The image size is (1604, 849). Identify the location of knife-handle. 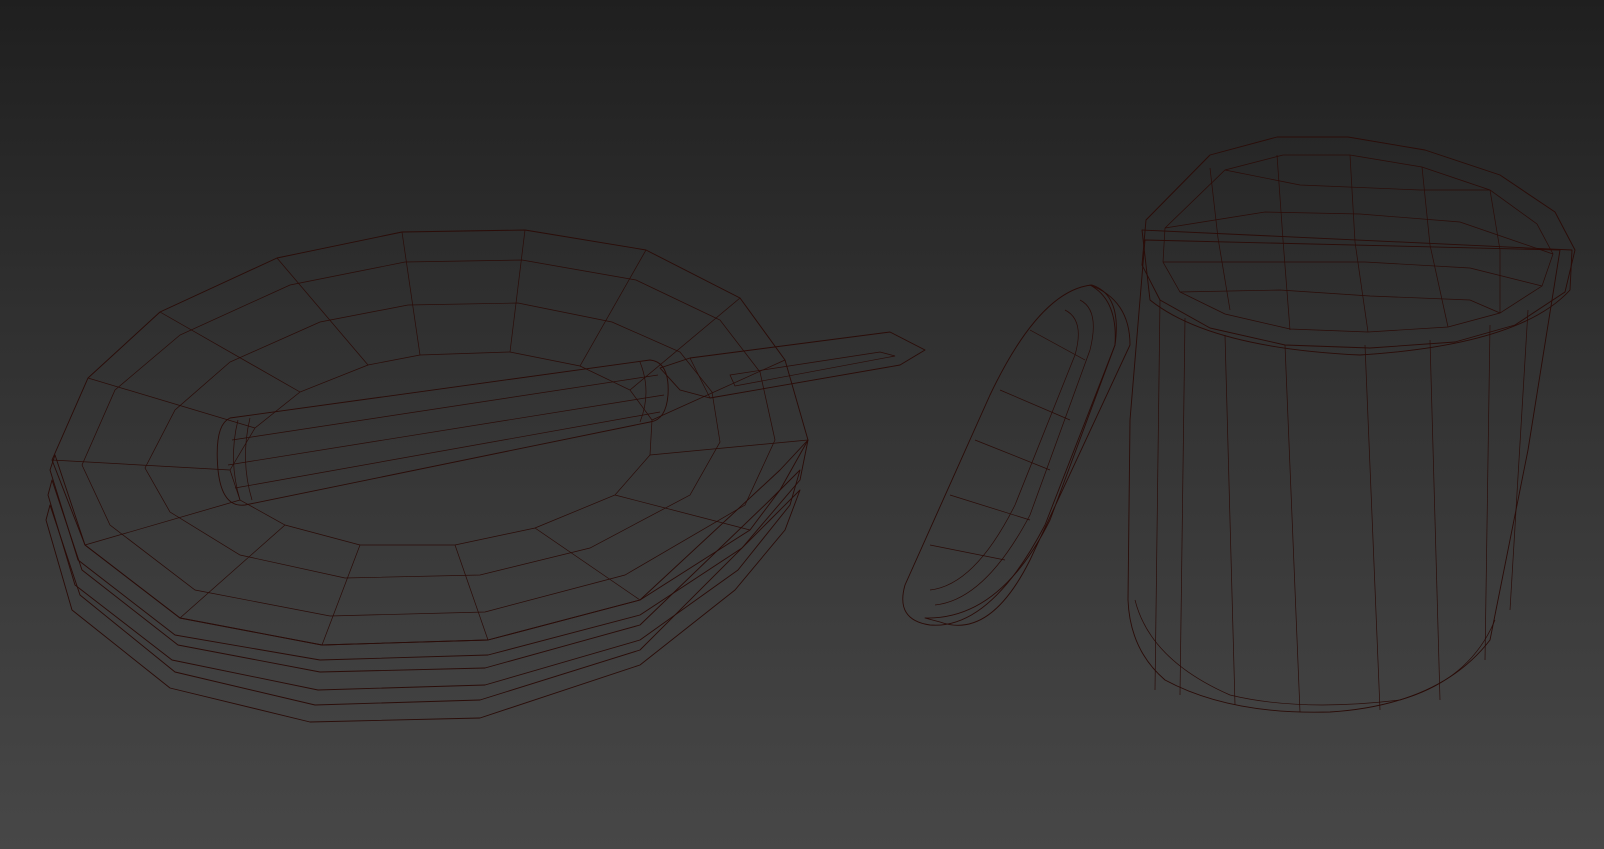
(442, 432).